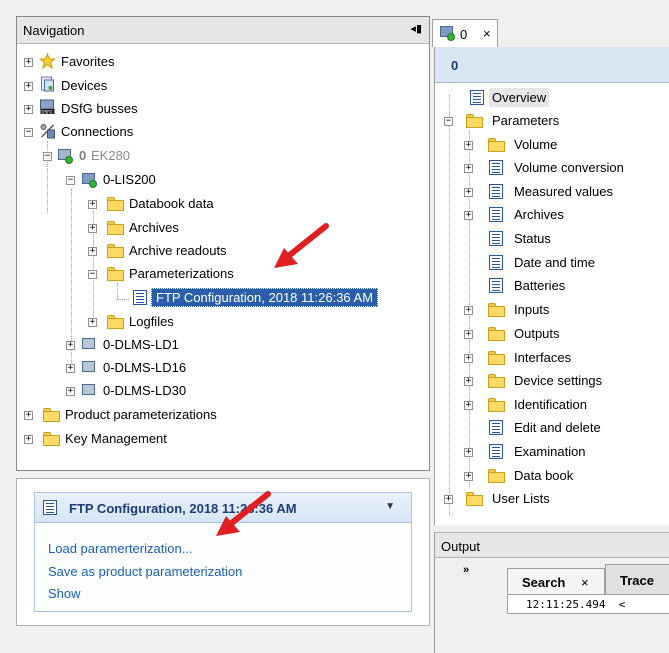 The image size is (669, 653). What do you see at coordinates (301, 245) in the screenshot?
I see `red-arrow-annotation` at bounding box center [301, 245].